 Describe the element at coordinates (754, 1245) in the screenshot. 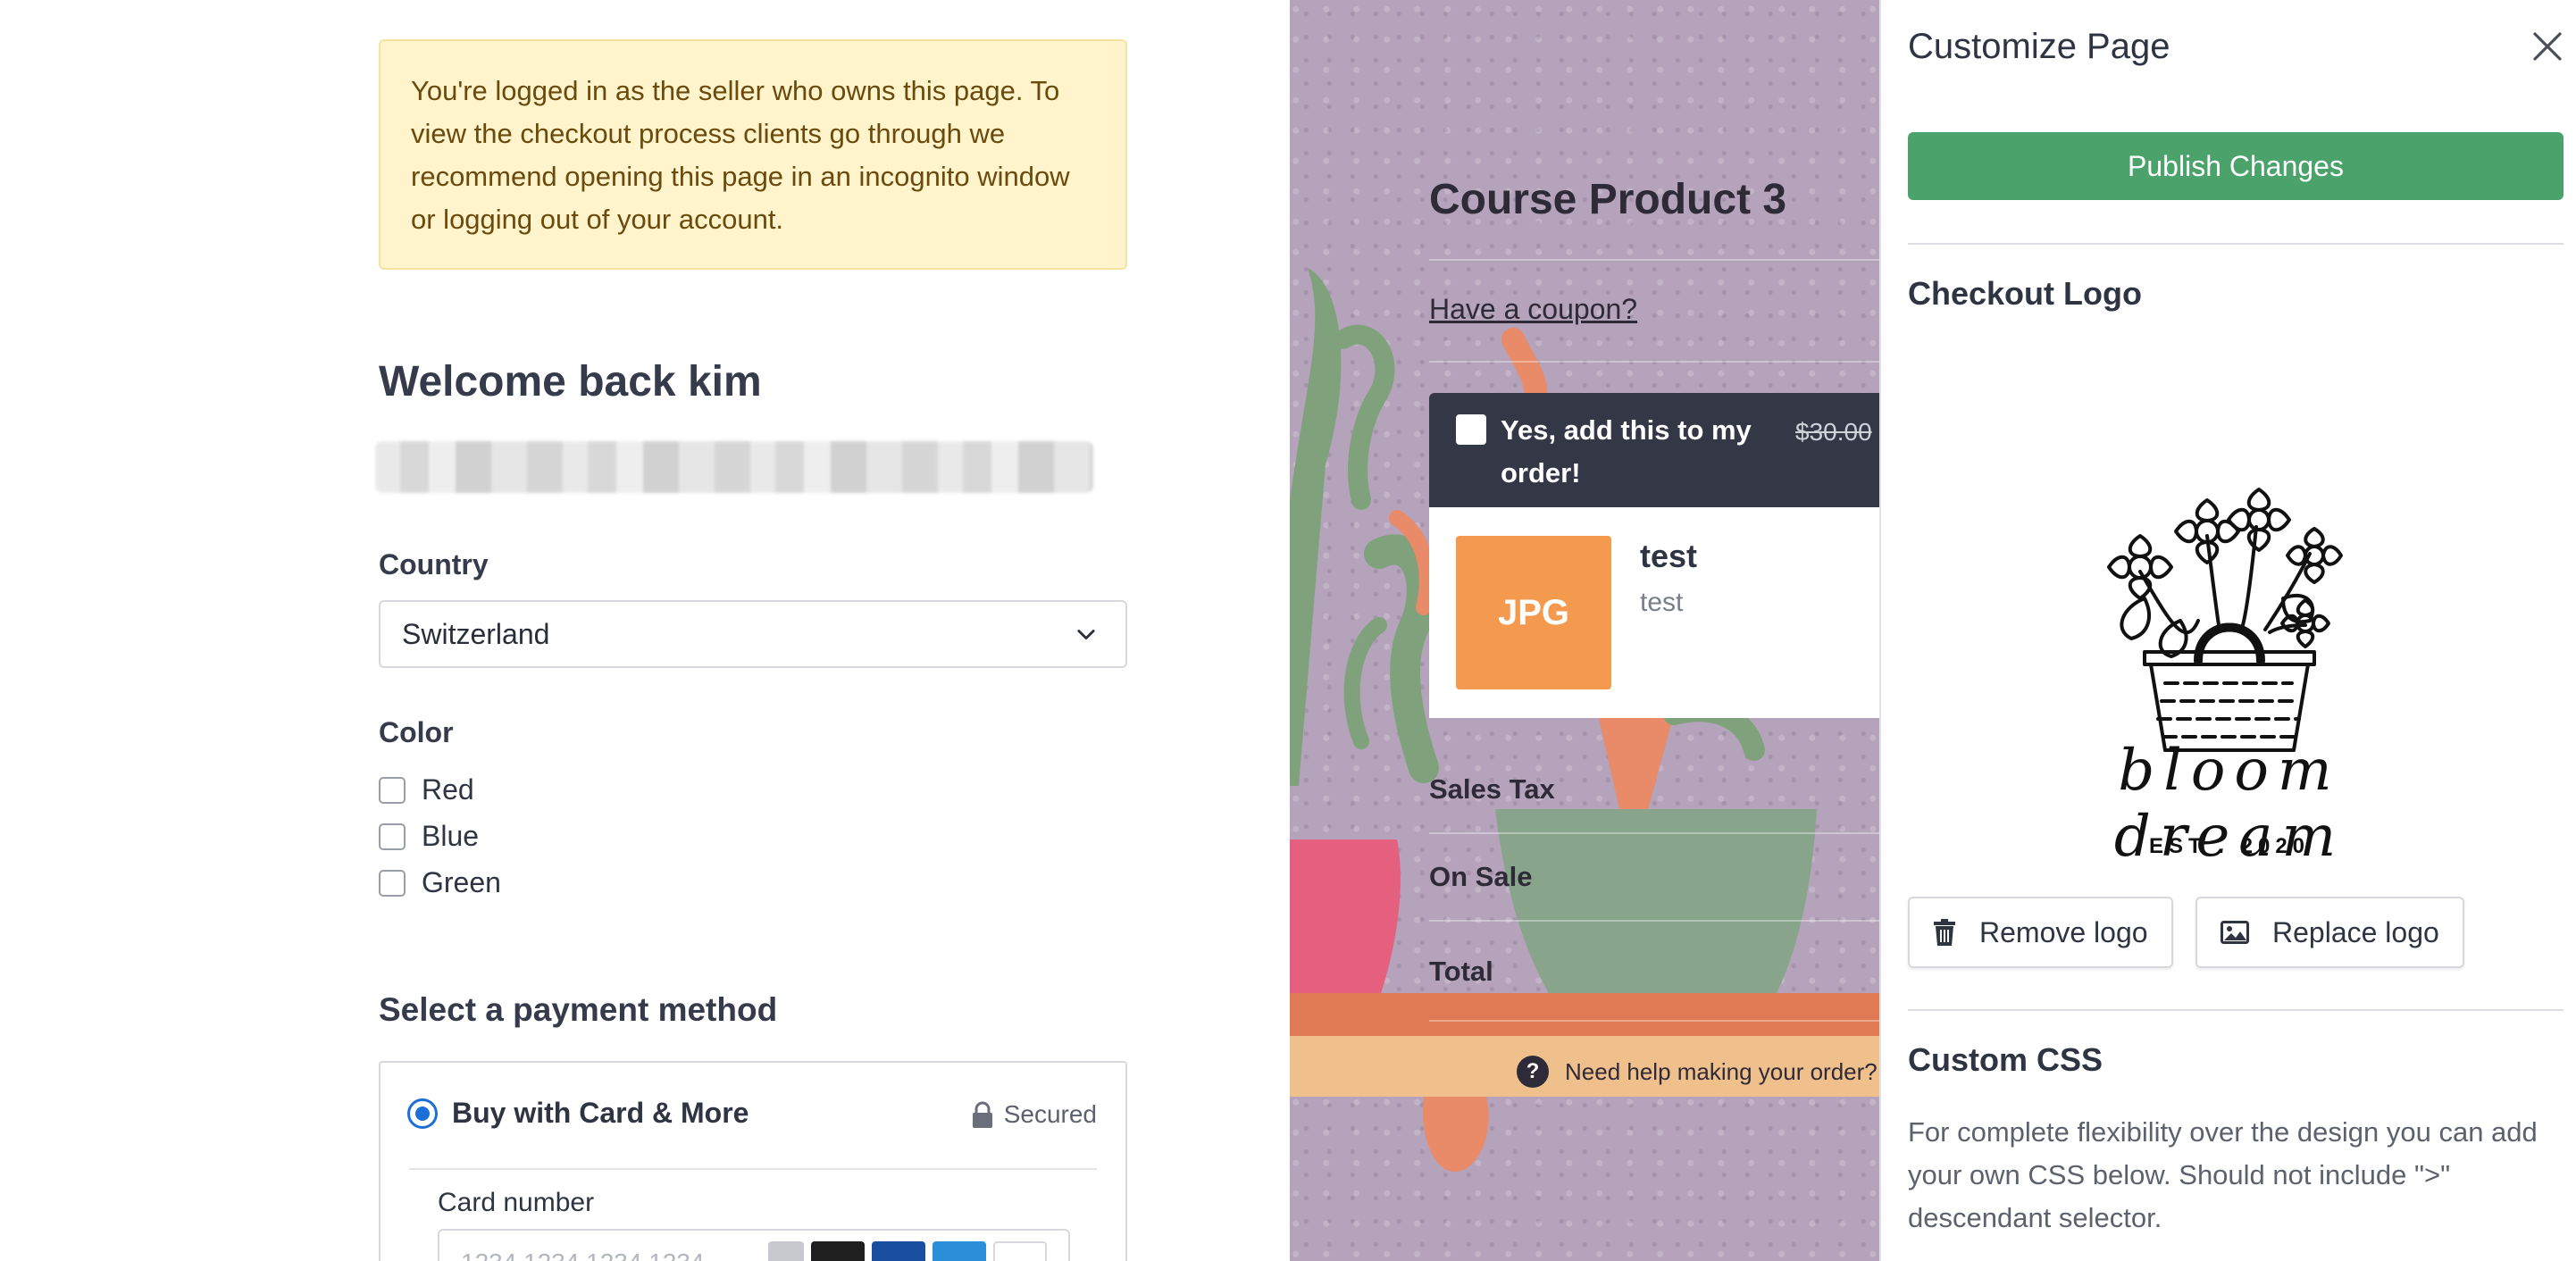

I see `card-number-input: 1234 1234 1234 1234` at that location.